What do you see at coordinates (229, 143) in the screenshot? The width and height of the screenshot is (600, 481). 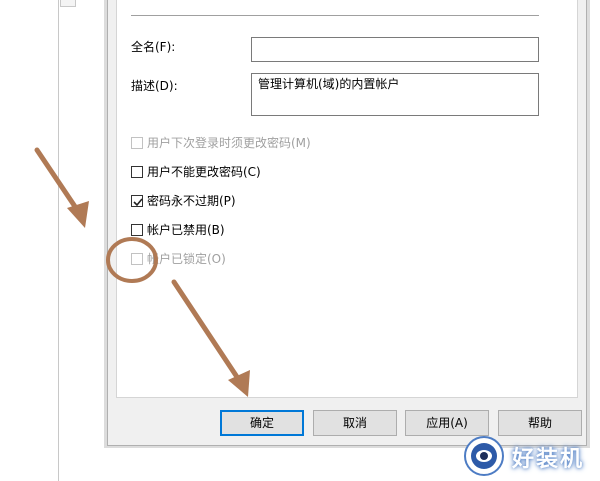 I see `option-must-change-password-label: 用户下次登录时须更改密码(M)` at bounding box center [229, 143].